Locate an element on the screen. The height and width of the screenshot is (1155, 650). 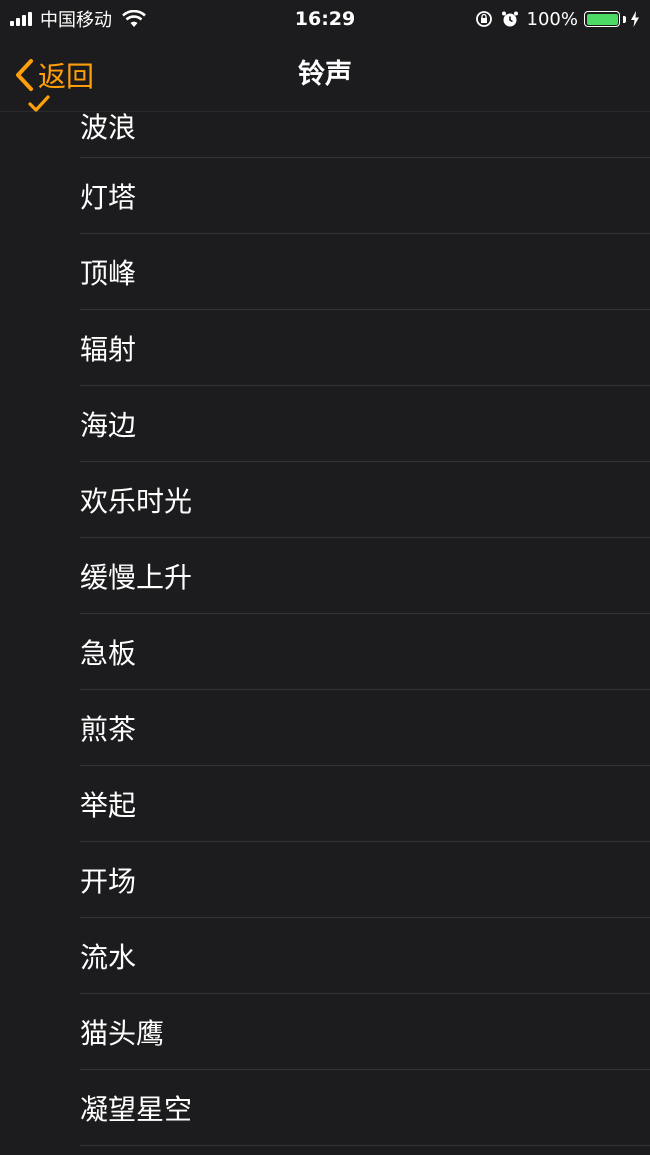
battery-tip is located at coordinates (624, 19).